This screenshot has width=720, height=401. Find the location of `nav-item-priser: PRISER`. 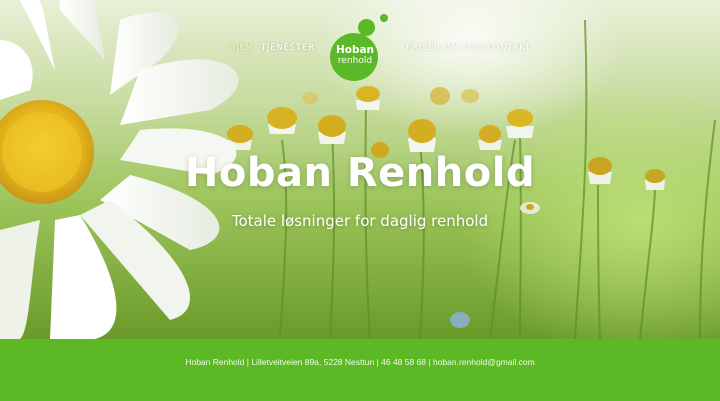

nav-item-priser: PRISER is located at coordinates (423, 48).